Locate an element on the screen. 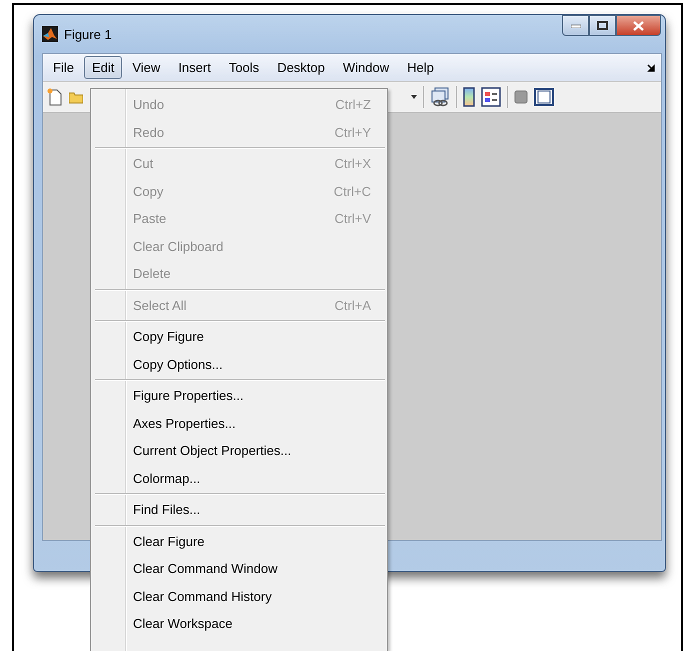 This screenshot has height=651, width=699. close-button is located at coordinates (638, 25).